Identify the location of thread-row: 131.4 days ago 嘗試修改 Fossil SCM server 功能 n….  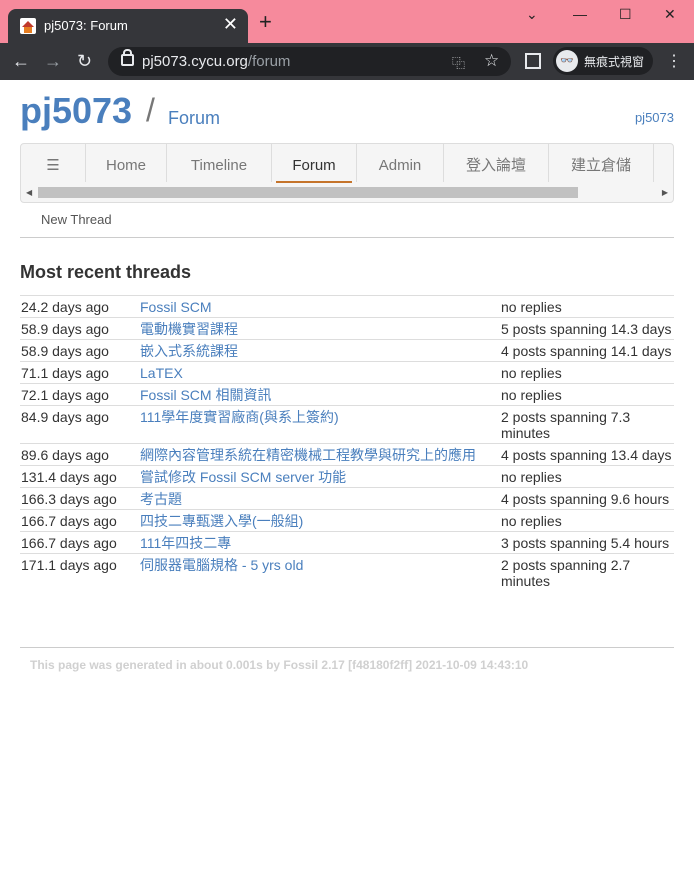
(347, 476).